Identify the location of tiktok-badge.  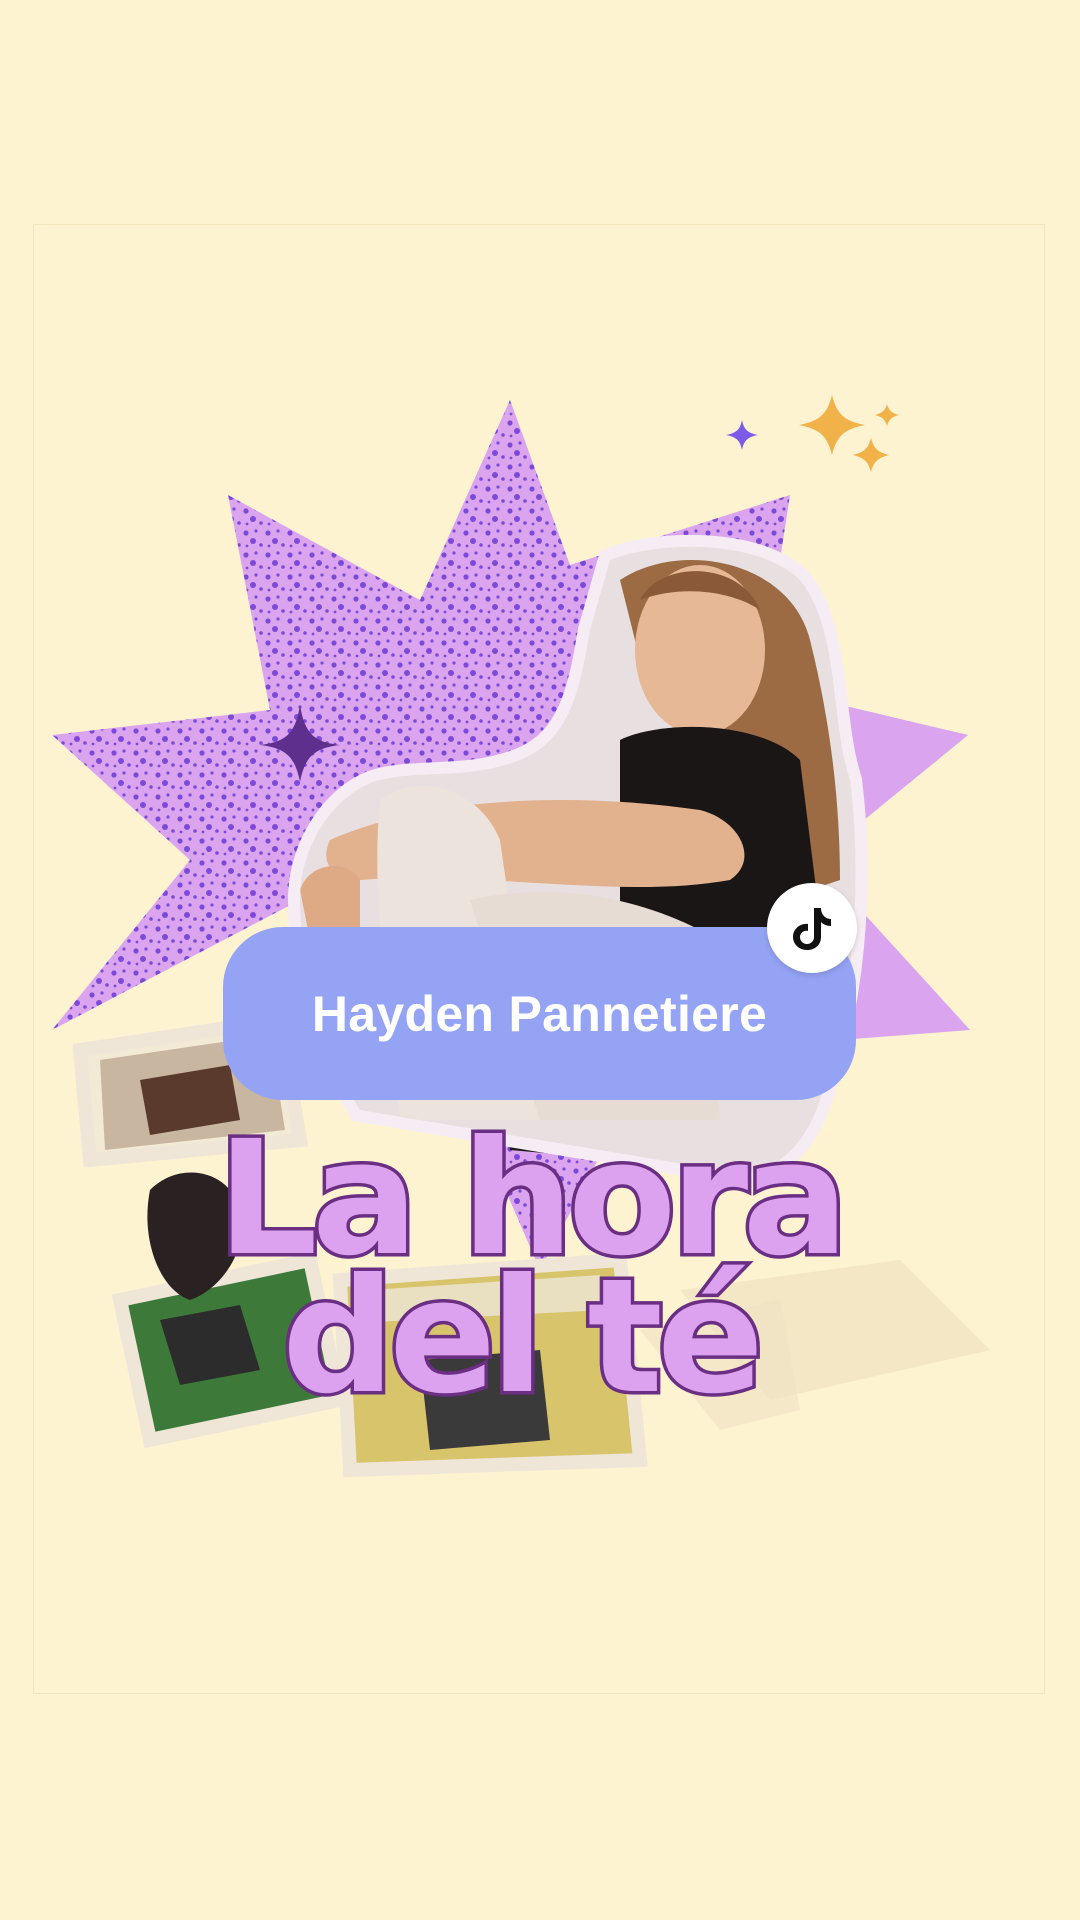
(812, 928).